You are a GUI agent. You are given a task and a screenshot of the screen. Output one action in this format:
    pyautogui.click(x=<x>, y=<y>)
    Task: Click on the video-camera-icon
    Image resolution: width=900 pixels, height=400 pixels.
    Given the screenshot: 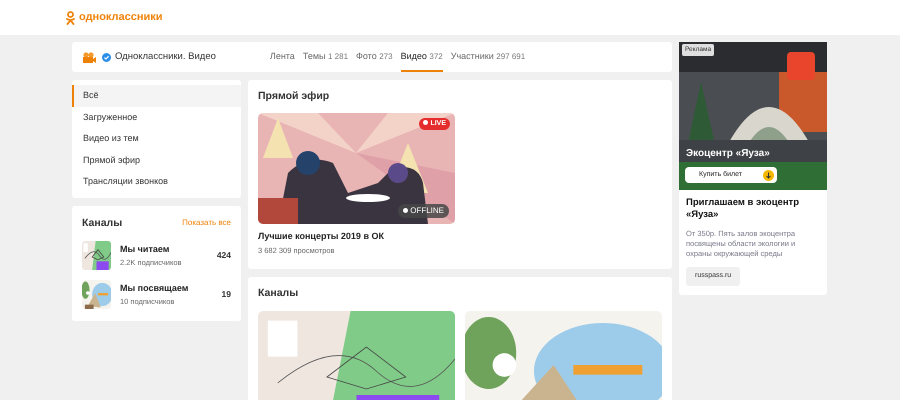 What is the action you would take?
    pyautogui.click(x=89, y=57)
    